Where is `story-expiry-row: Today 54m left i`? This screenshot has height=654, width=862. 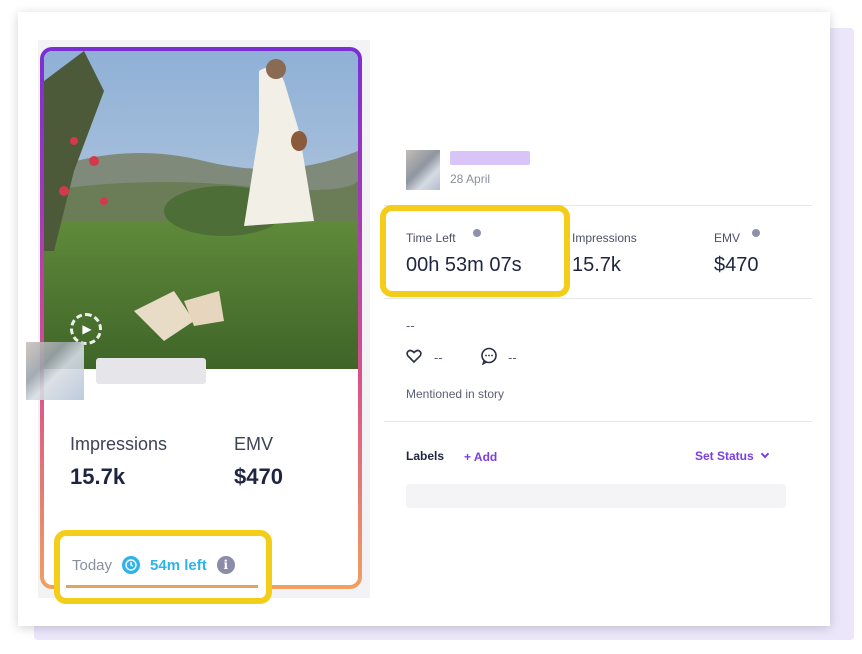 story-expiry-row: Today 54m left i is located at coordinates (153, 565).